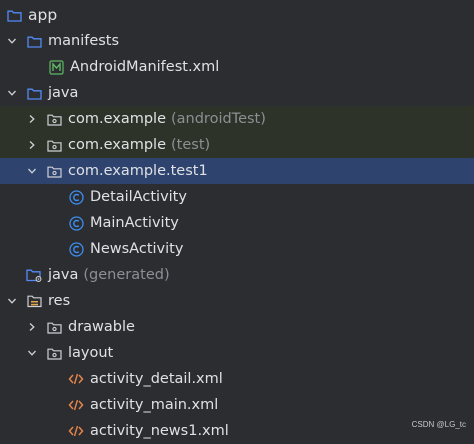 This screenshot has width=474, height=444. What do you see at coordinates (137, 249) in the screenshot?
I see `tree-node-label: NewsActivity` at bounding box center [137, 249].